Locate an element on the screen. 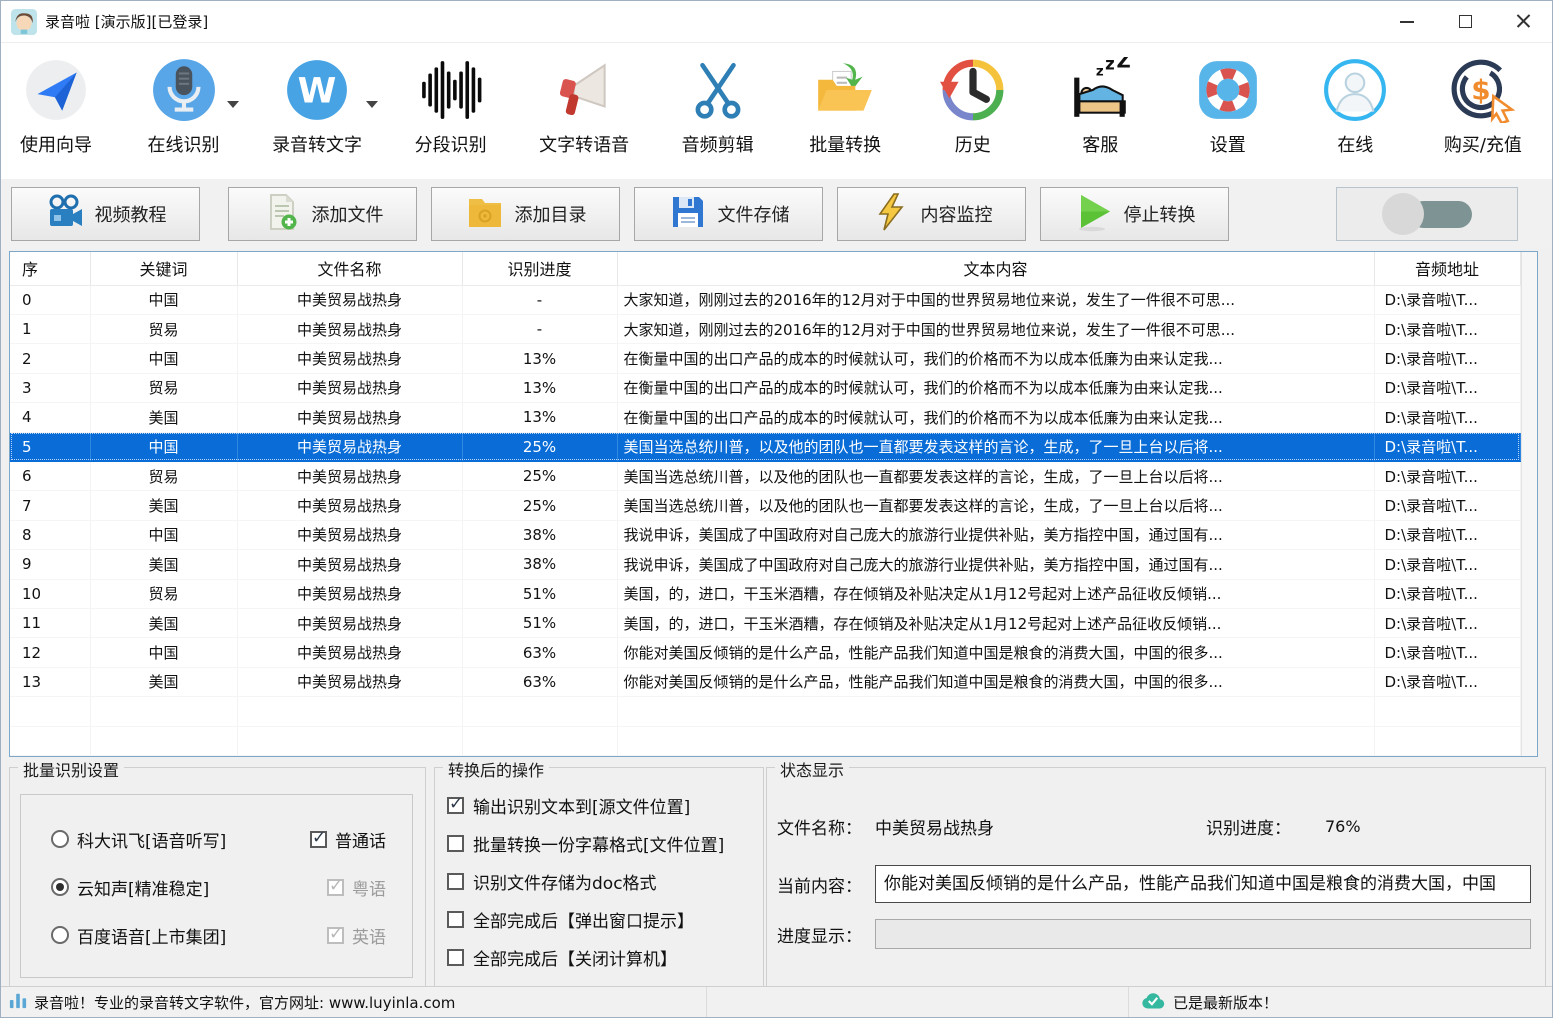 The image size is (1553, 1018). engine-label: 百度语音[上市集团] is located at coordinates (152, 937).